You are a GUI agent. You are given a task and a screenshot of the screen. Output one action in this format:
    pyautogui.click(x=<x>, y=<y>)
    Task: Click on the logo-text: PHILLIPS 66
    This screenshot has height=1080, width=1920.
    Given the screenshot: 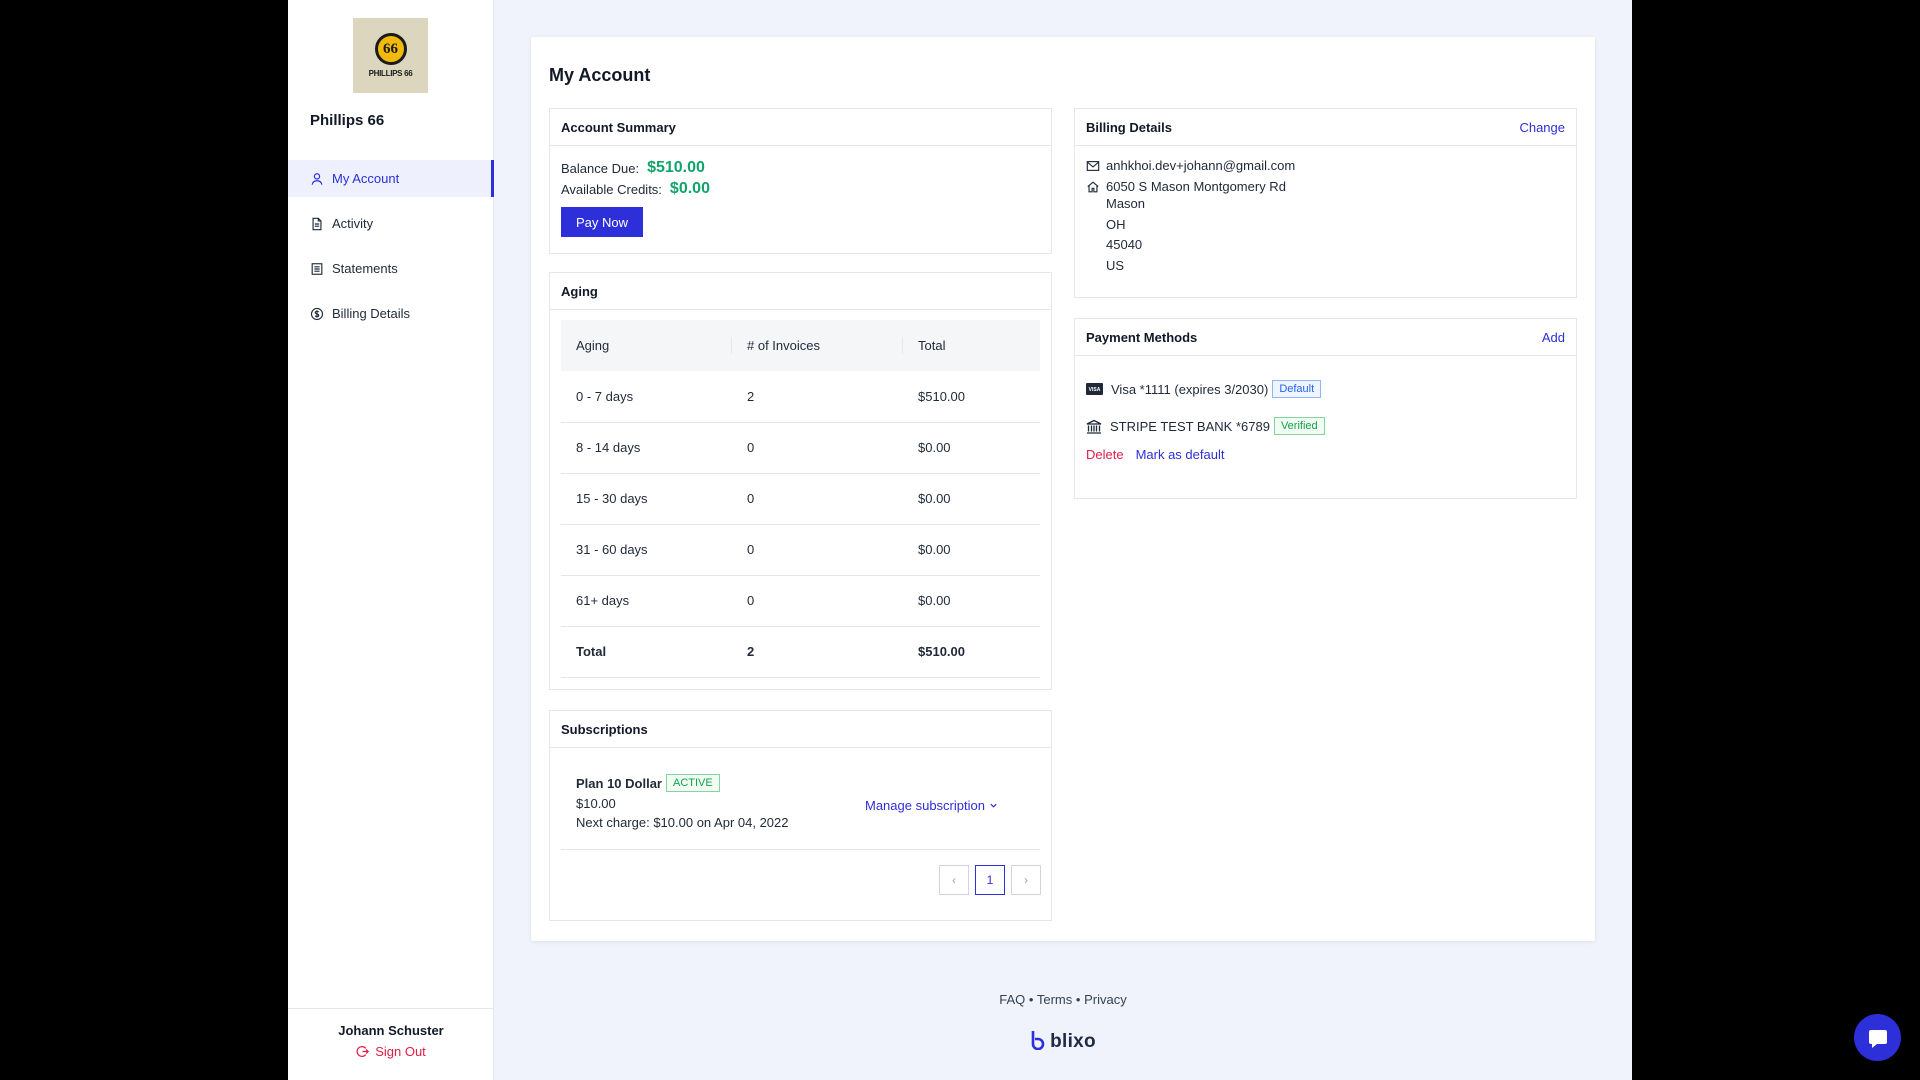 What is the action you would take?
    pyautogui.click(x=390, y=73)
    